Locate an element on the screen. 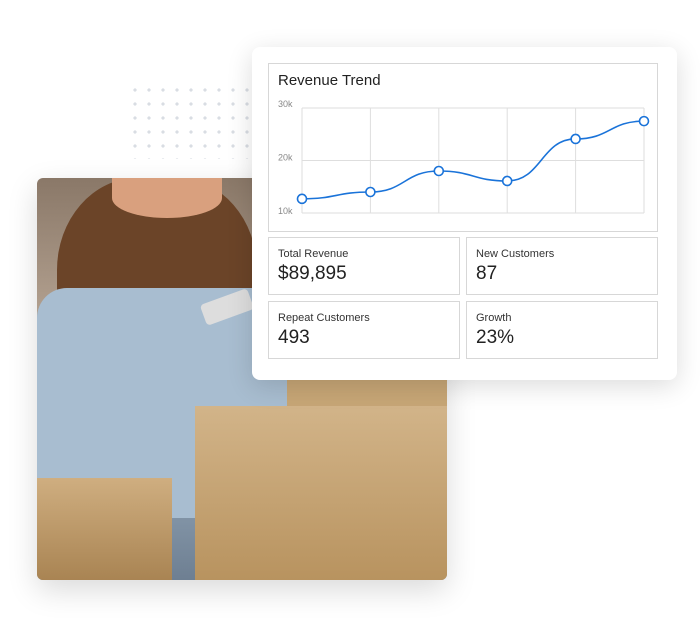  decorative-dot-grid is located at coordinates (189, 121).